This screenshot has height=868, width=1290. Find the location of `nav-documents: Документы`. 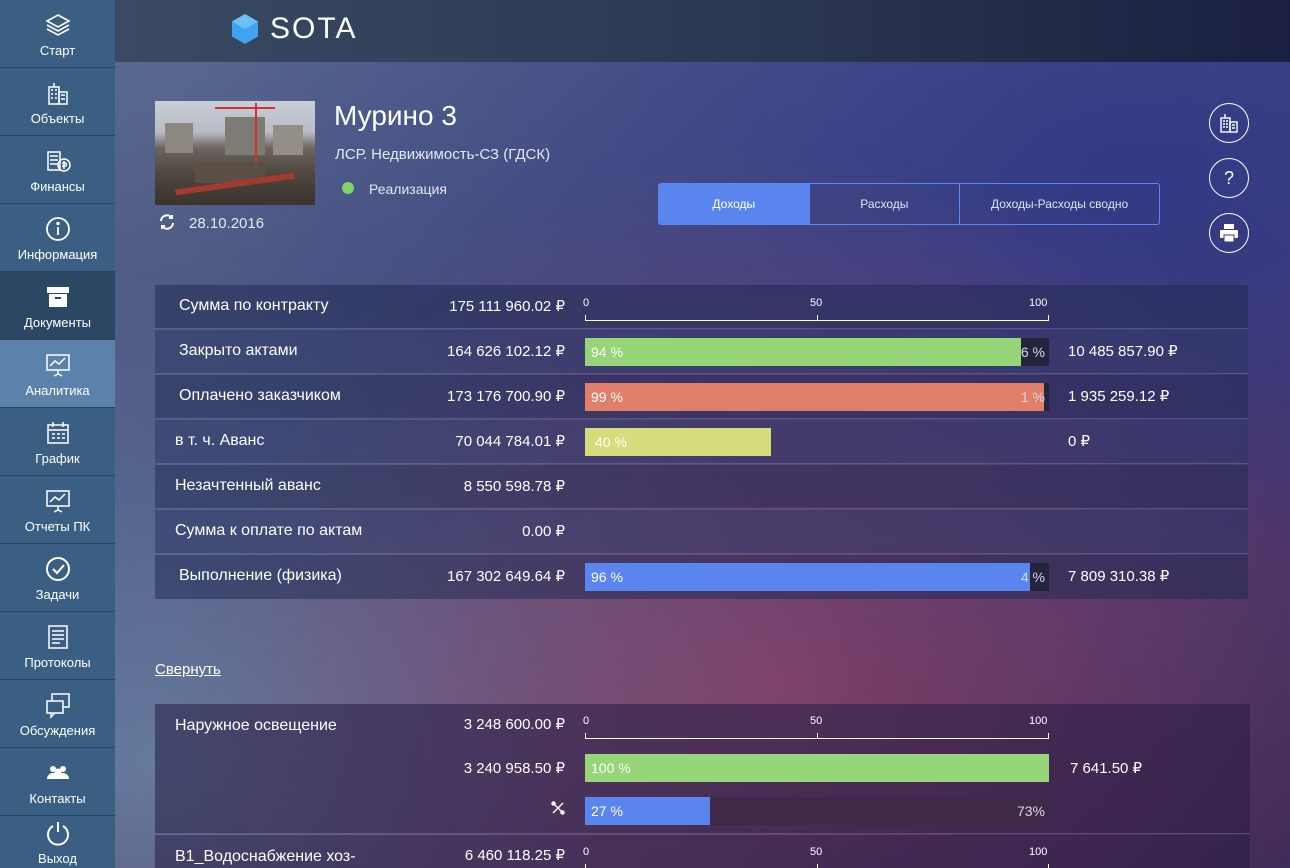

nav-documents: Документы is located at coordinates (57, 306).